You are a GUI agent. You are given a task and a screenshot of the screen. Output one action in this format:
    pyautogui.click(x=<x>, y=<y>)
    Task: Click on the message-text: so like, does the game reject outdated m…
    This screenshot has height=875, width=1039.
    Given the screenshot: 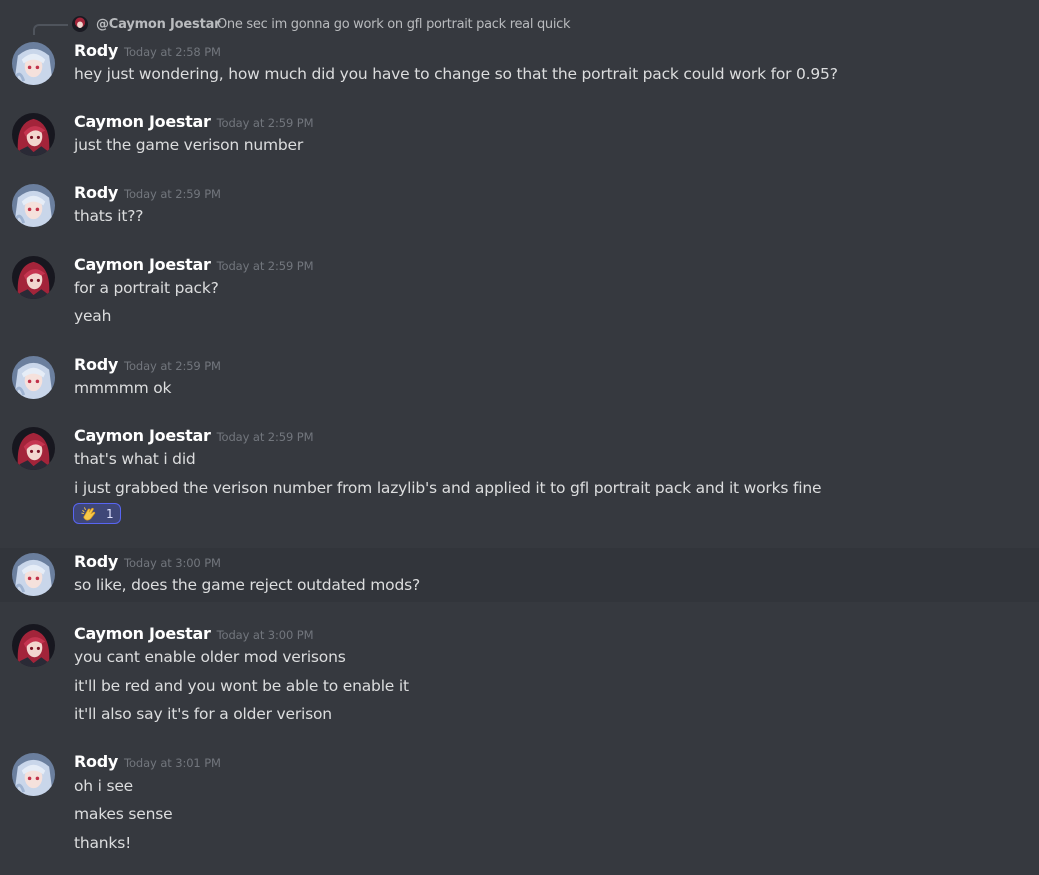 What is the action you would take?
    pyautogui.click(x=247, y=585)
    